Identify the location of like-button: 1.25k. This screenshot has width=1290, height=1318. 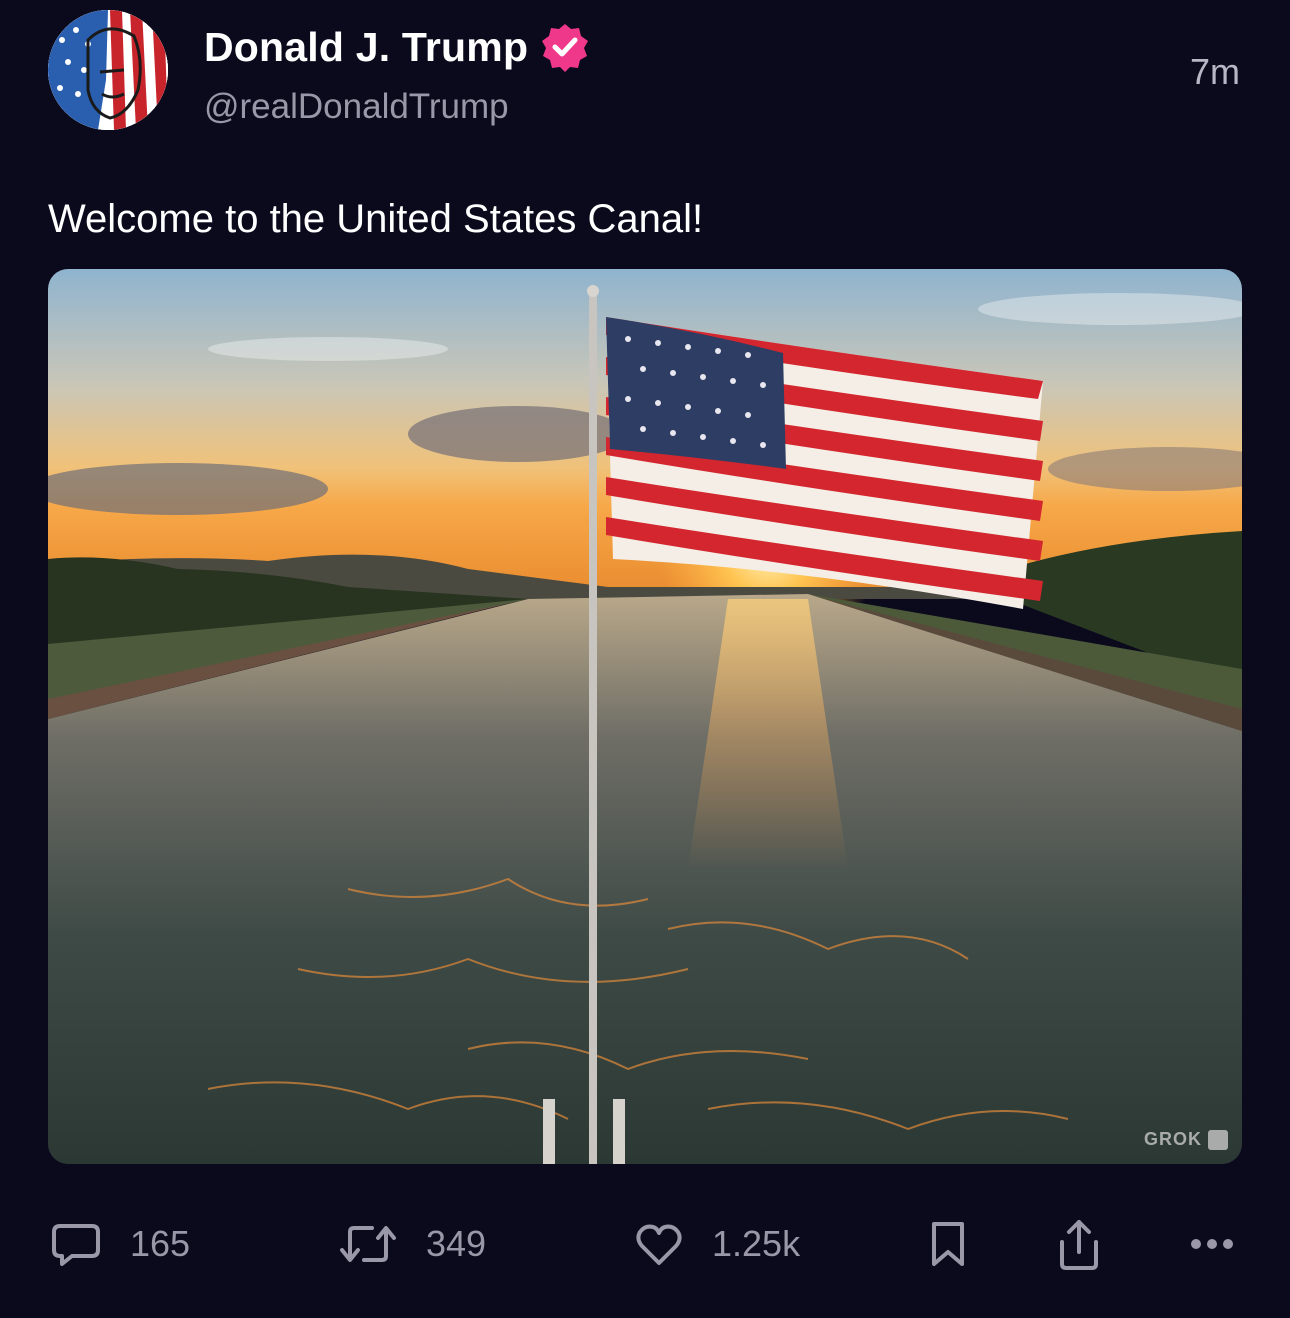
(717, 1244).